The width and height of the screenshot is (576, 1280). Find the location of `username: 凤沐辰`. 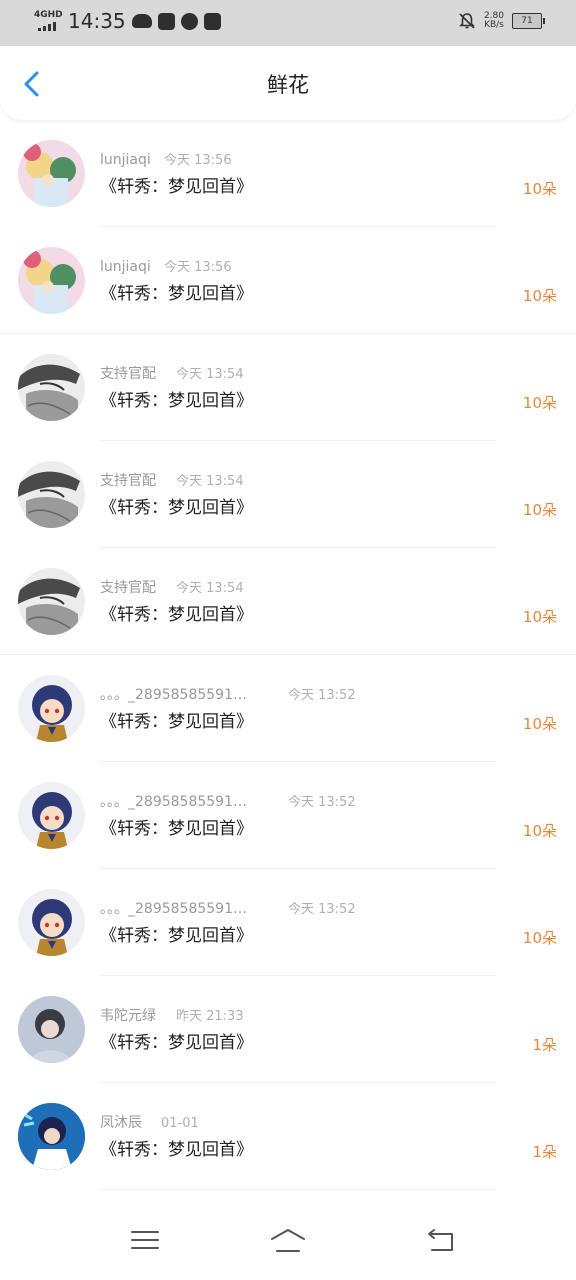

username: 凤沐辰 is located at coordinates (121, 1123).